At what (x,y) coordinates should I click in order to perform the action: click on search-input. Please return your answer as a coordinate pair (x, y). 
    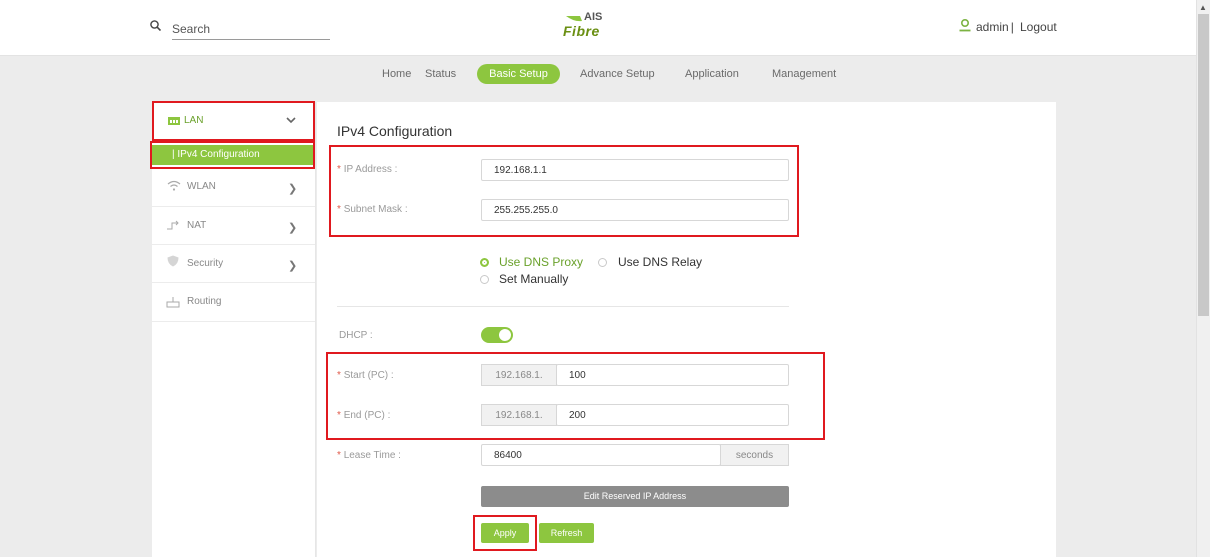
    Looking at the image, I should click on (251, 29).